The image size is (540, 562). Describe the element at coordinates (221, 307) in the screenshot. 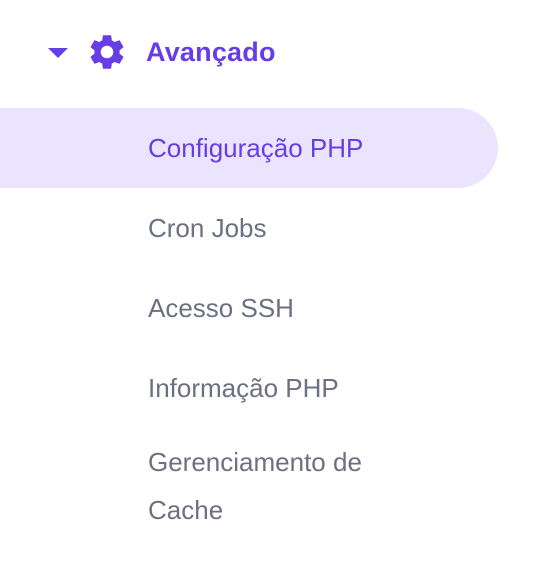

I see `menu-item-label: Acesso SSH` at that location.